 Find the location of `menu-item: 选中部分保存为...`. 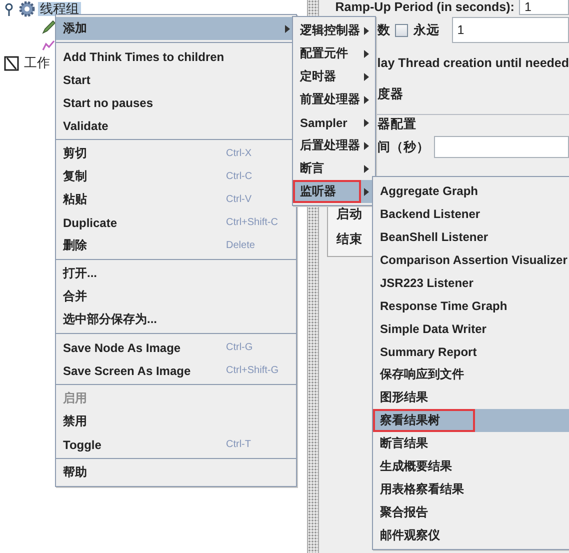

menu-item: 选中部分保存为... is located at coordinates (176, 319).